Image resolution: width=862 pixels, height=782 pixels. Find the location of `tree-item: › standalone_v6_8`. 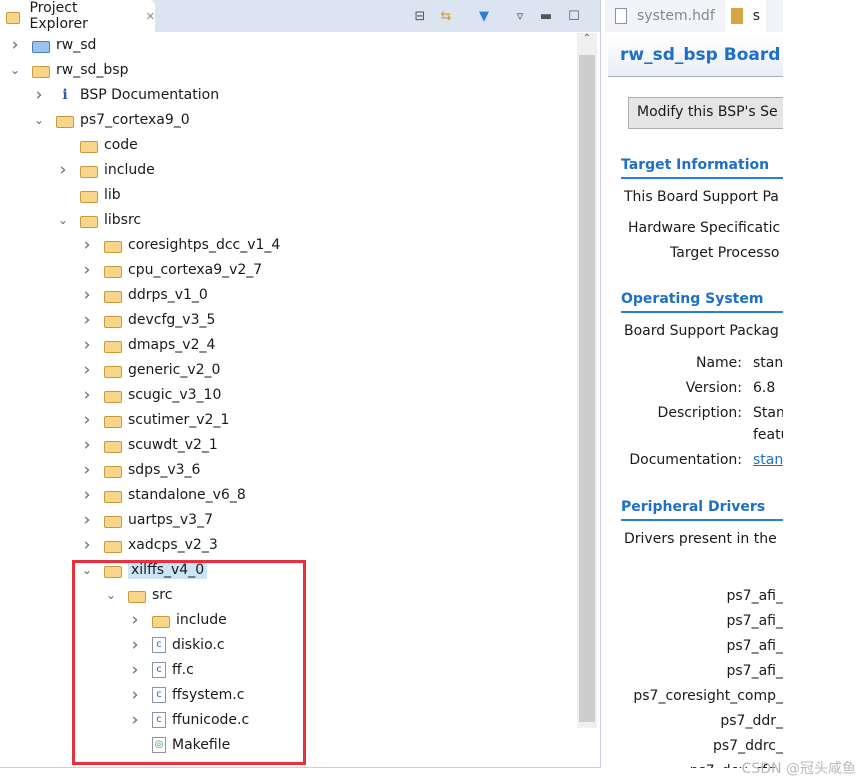

tree-item: › standalone_v6_8 is located at coordinates (163, 495).